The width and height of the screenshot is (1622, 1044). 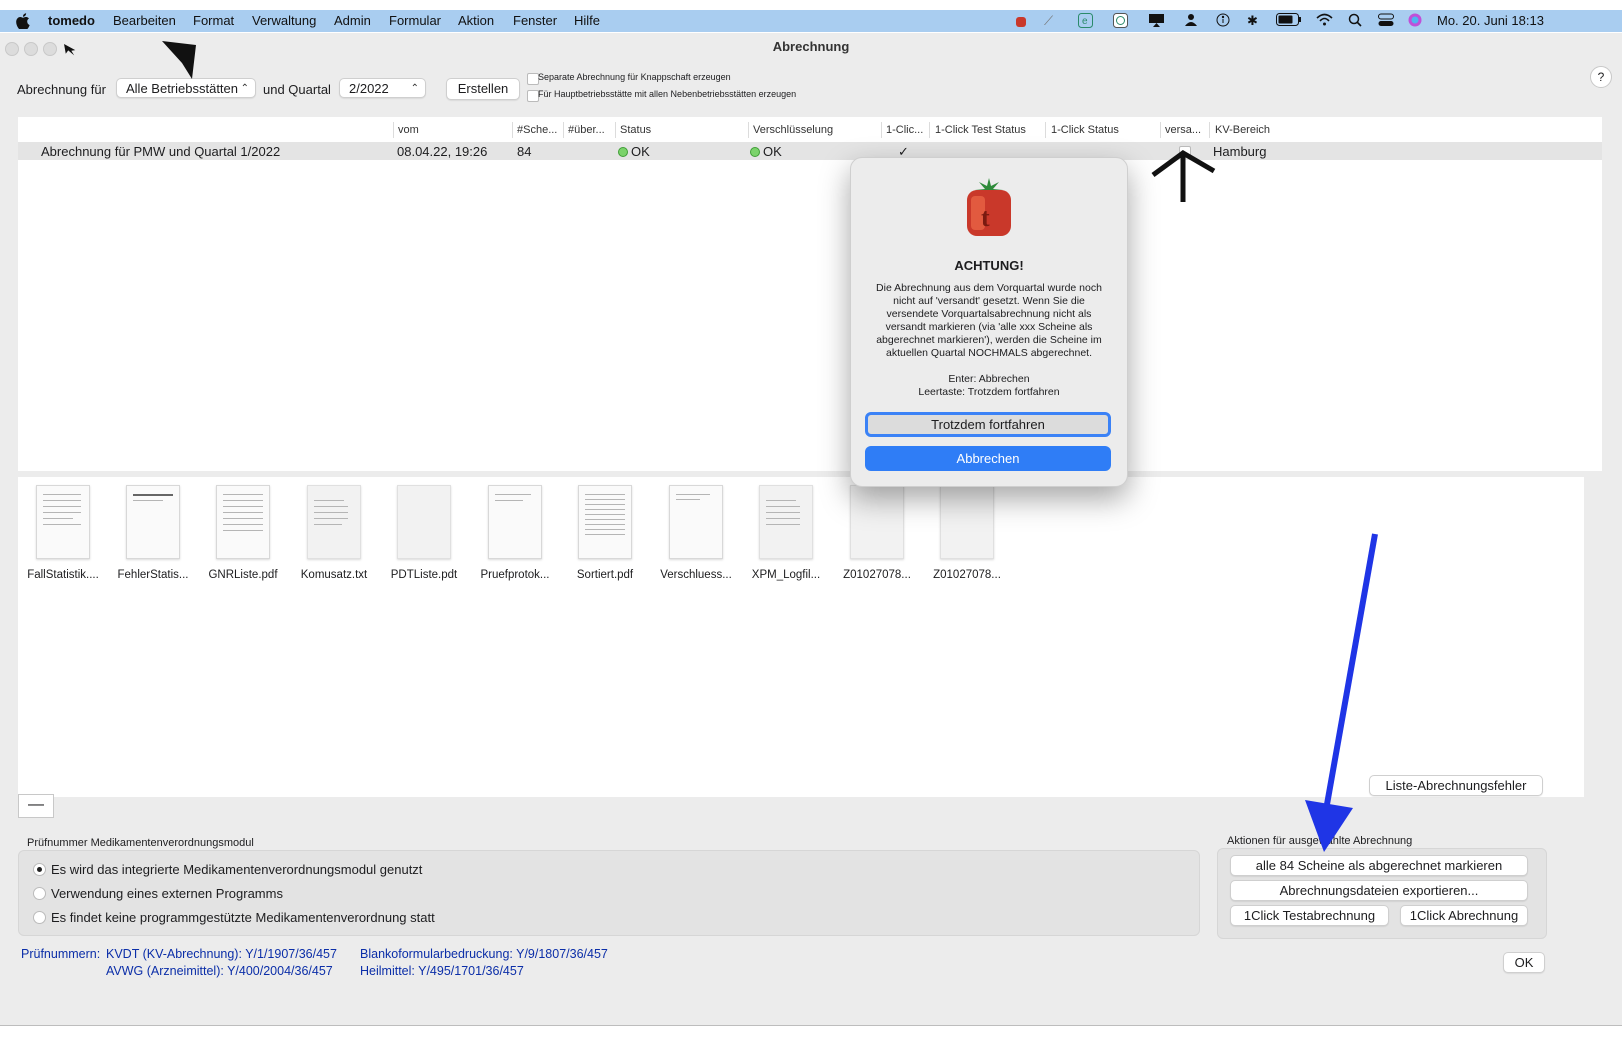 What do you see at coordinates (587, 20) in the screenshot?
I see `menu-hilfe: Hilfe` at bounding box center [587, 20].